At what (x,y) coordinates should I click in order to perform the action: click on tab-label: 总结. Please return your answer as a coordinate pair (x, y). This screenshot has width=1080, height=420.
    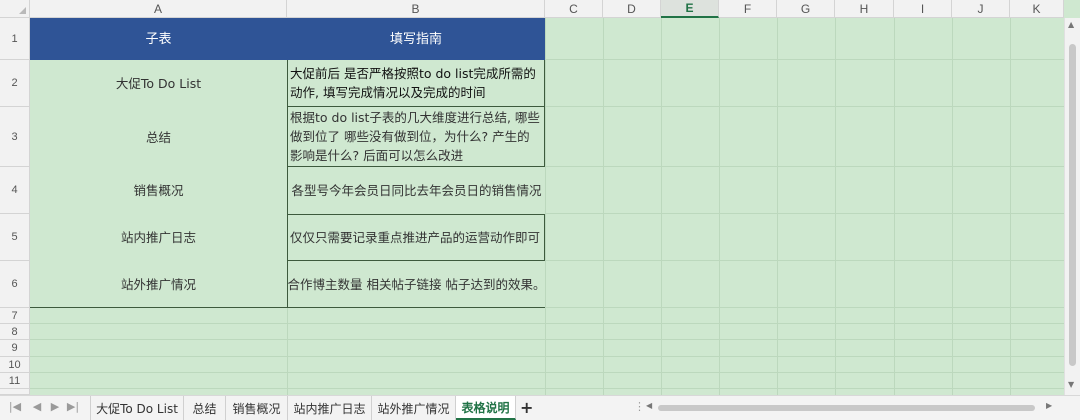
    Looking at the image, I should click on (204, 408).